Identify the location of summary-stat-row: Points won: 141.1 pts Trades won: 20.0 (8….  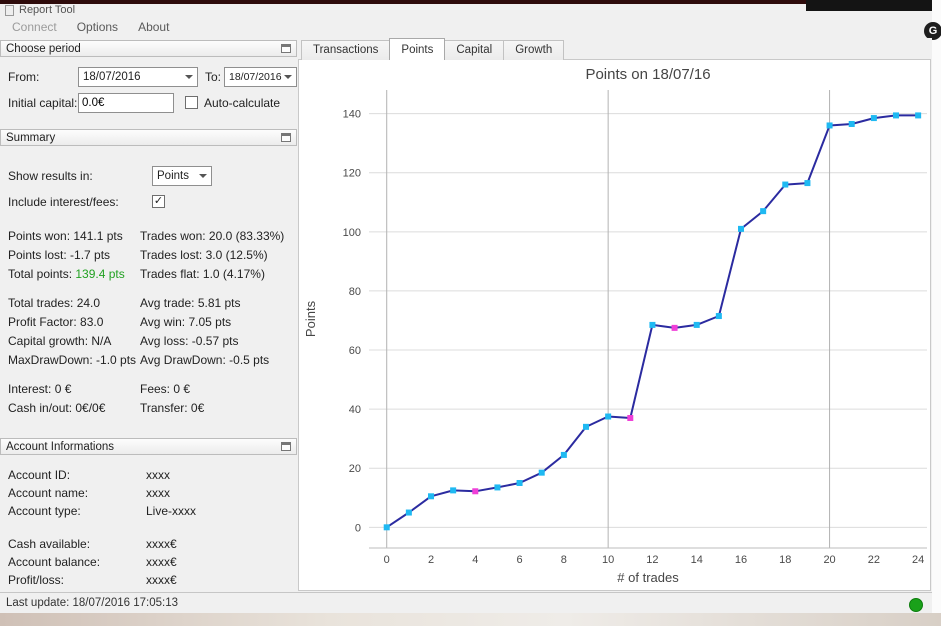
(146, 236).